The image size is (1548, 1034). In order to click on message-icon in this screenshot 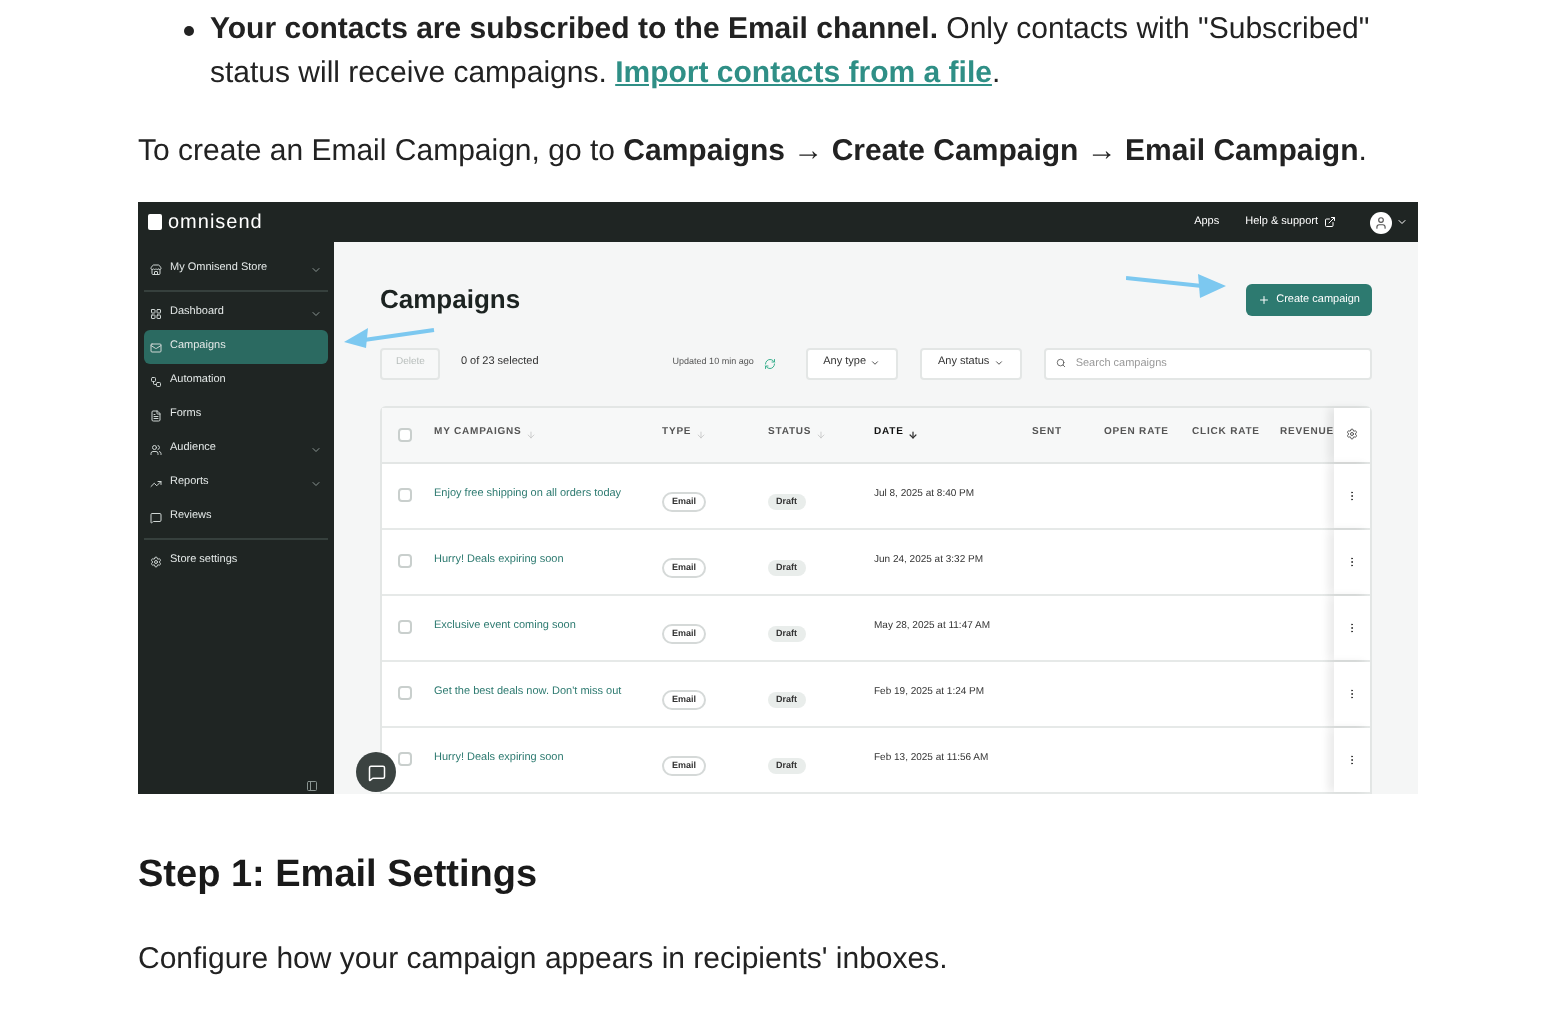, I will do `click(156, 517)`.